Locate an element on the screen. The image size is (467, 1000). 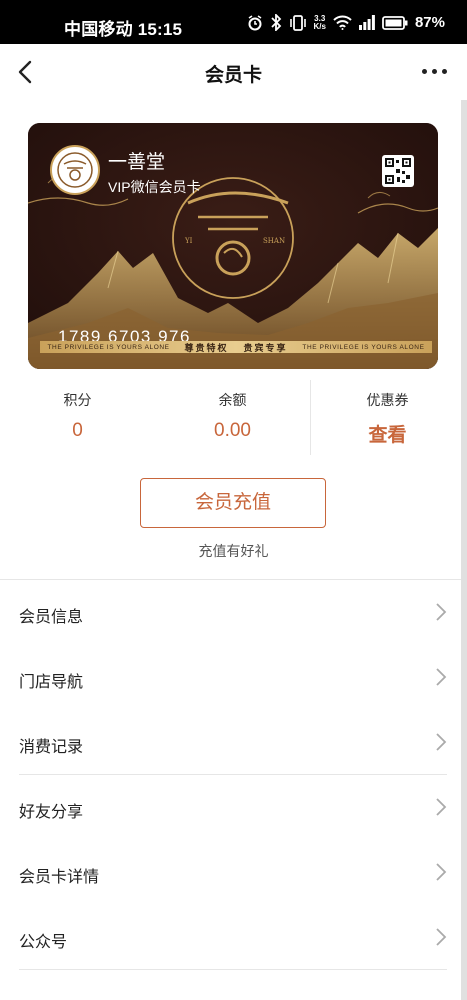
status-icons: 3.3 K/s 87% is located at coordinates (346, 22).